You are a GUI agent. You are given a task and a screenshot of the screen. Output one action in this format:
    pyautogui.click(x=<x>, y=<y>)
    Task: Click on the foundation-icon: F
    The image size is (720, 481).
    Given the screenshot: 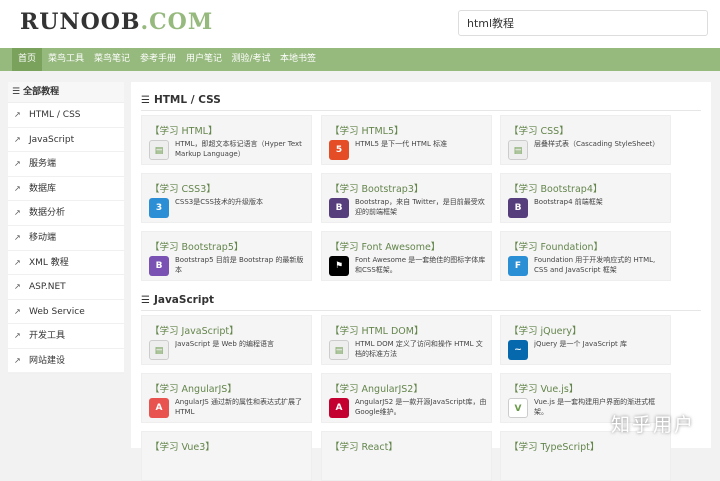 What is the action you would take?
    pyautogui.click(x=518, y=266)
    